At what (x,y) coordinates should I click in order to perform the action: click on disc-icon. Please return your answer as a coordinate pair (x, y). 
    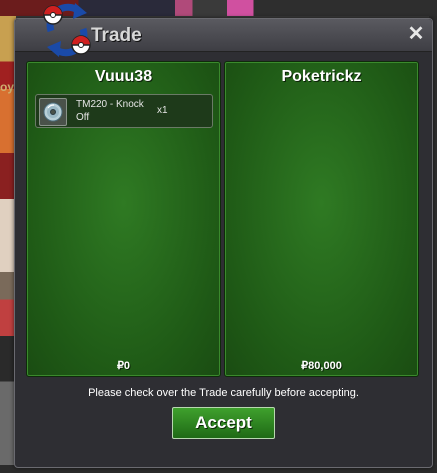
    Looking at the image, I should click on (53, 112).